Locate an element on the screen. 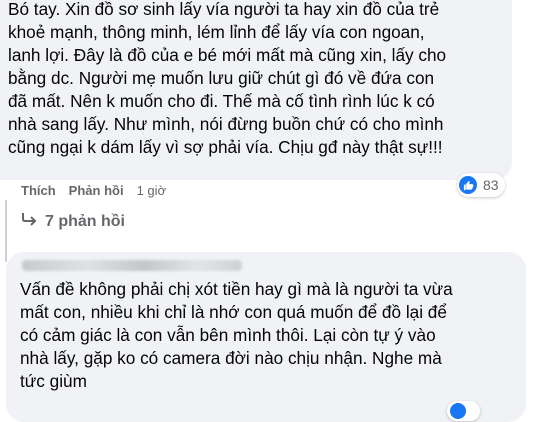  comment-timestamp: 1 giờ is located at coordinates (152, 190).